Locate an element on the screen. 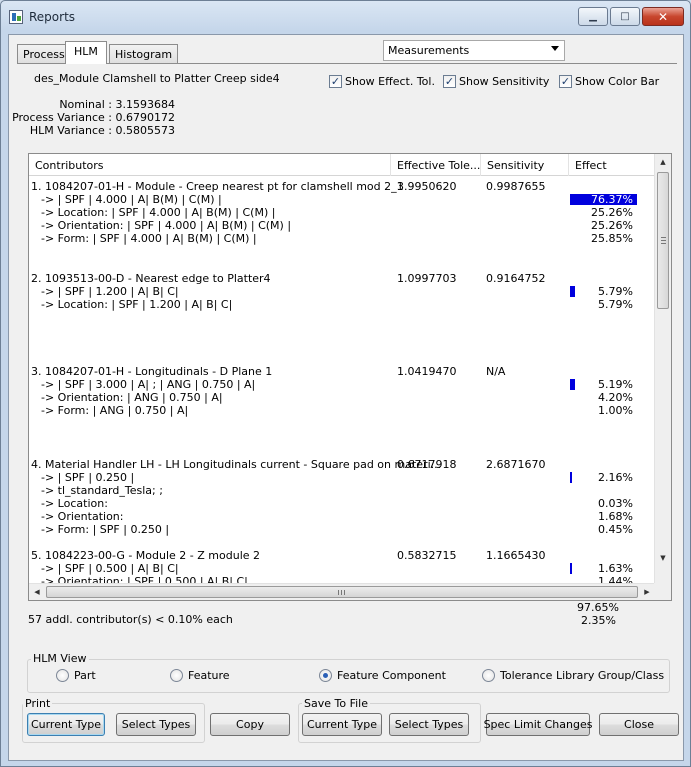  minimize-button: ▁ is located at coordinates (593, 16).